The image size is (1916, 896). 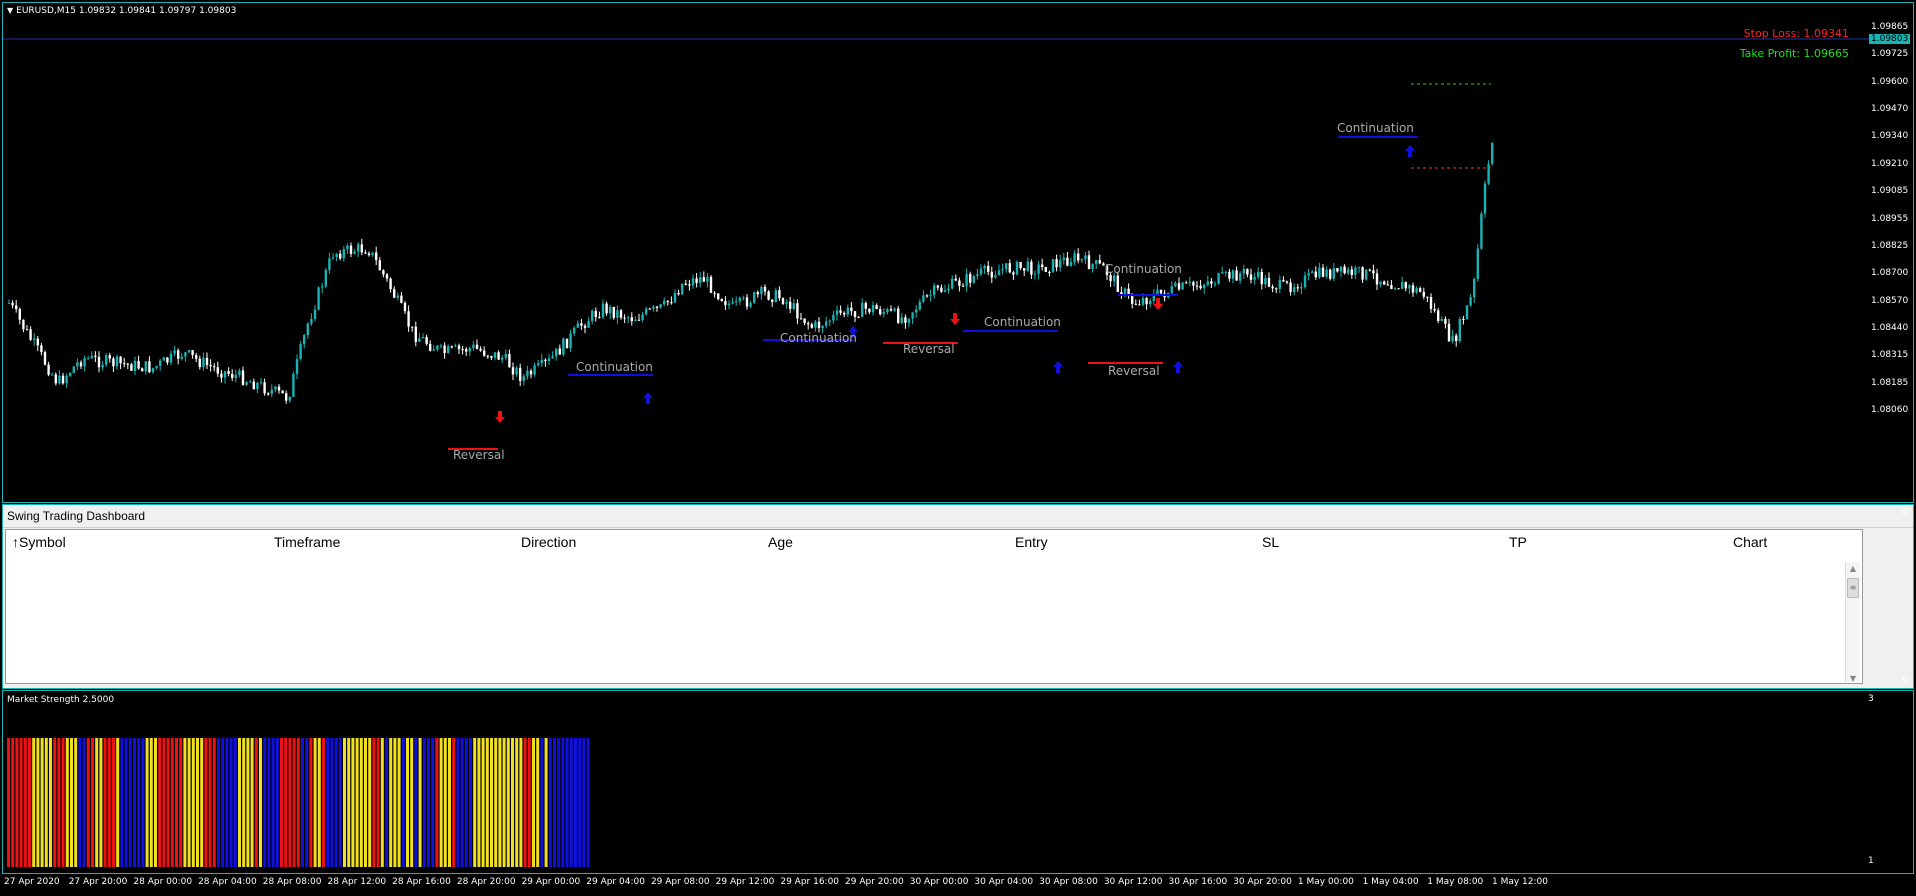 What do you see at coordinates (1871, 861) in the screenshot?
I see `strength-axis-bottom: 1` at bounding box center [1871, 861].